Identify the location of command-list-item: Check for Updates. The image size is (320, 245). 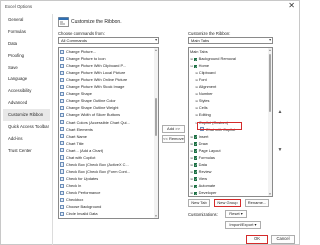
(79, 179).